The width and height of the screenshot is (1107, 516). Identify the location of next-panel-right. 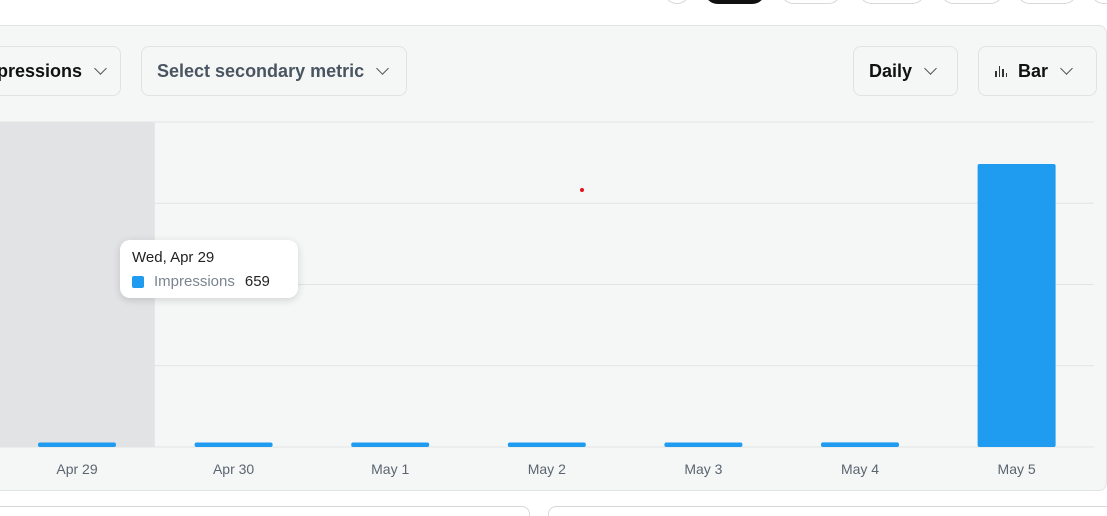
(827, 511).